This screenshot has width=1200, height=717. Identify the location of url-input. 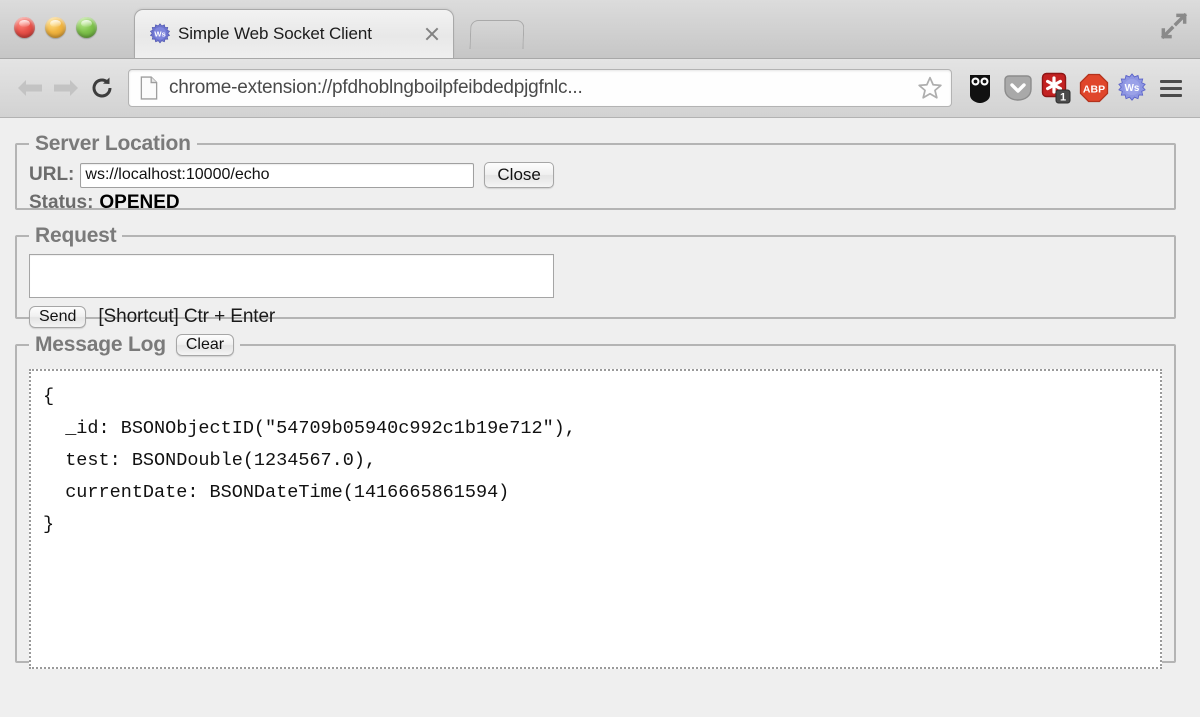
(277, 175).